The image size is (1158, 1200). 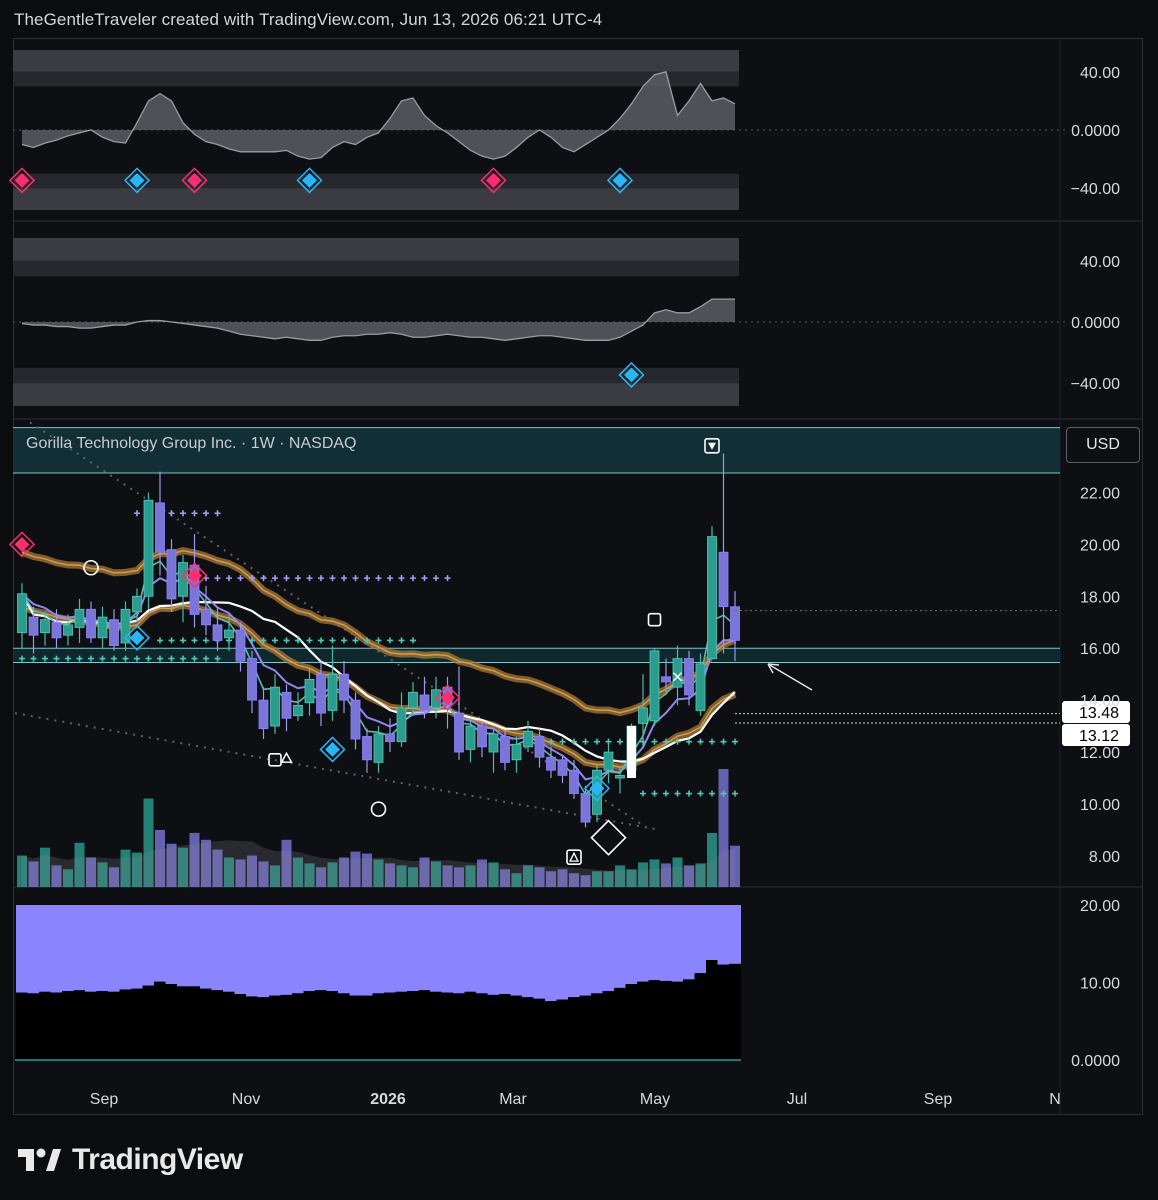 What do you see at coordinates (1100, 984) in the screenshot?
I see `ratio-tick: 10.00` at bounding box center [1100, 984].